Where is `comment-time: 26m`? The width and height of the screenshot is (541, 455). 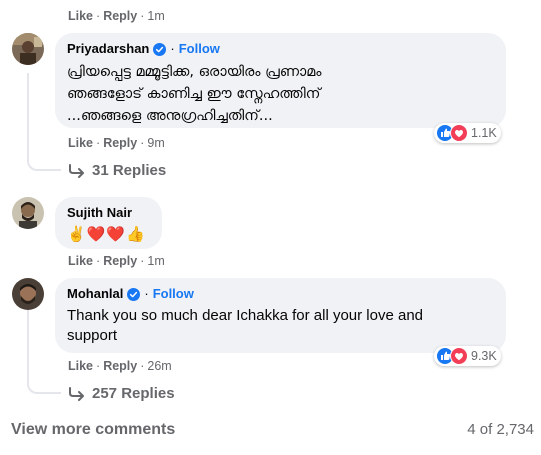
comment-time: 26m is located at coordinates (159, 366).